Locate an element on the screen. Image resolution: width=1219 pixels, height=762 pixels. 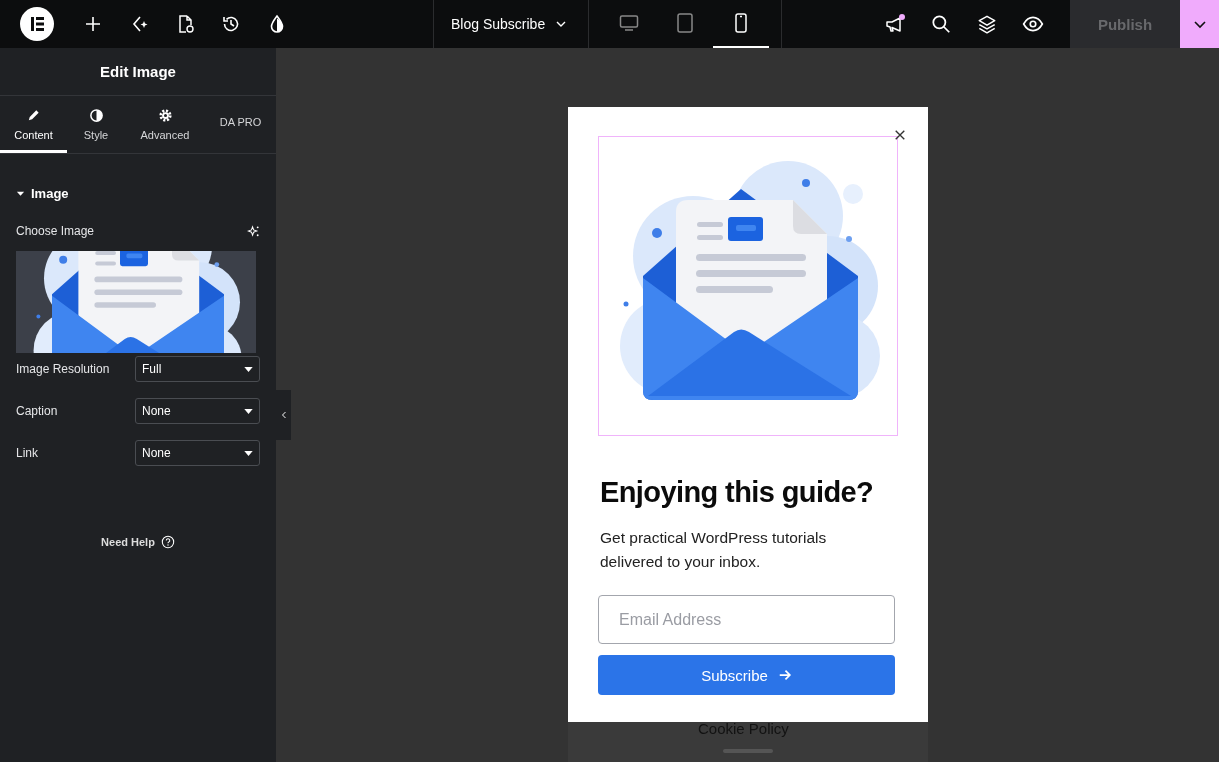
popup-text: Get practical WordPress tutorials delivered to your inbox. is located at coordinates (714, 550).